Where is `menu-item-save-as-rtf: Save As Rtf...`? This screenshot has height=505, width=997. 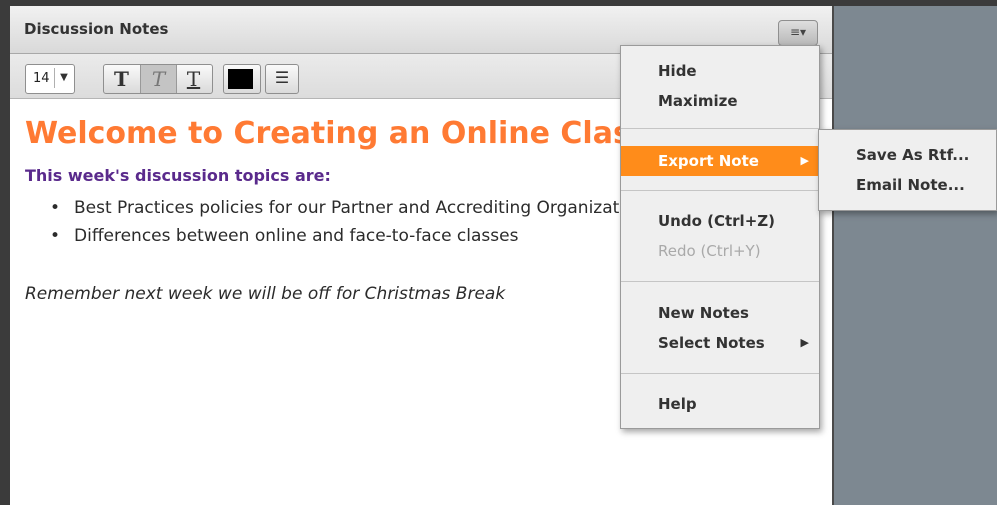
menu-item-save-as-rtf: Save As Rtf... is located at coordinates (907, 155).